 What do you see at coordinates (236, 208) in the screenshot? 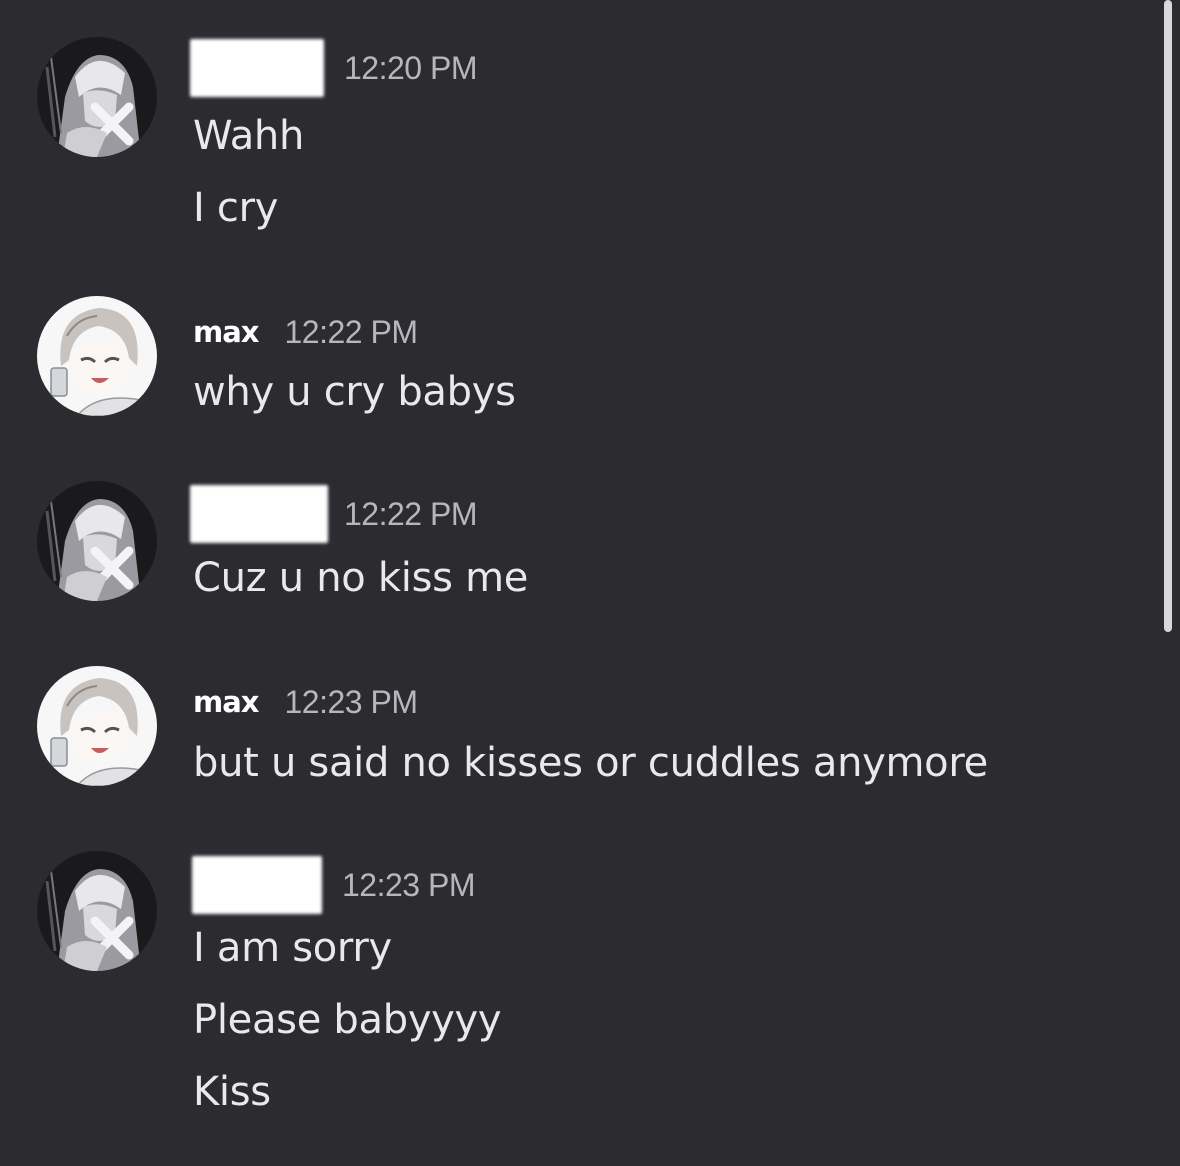
I see `message-text: I cry` at bounding box center [236, 208].